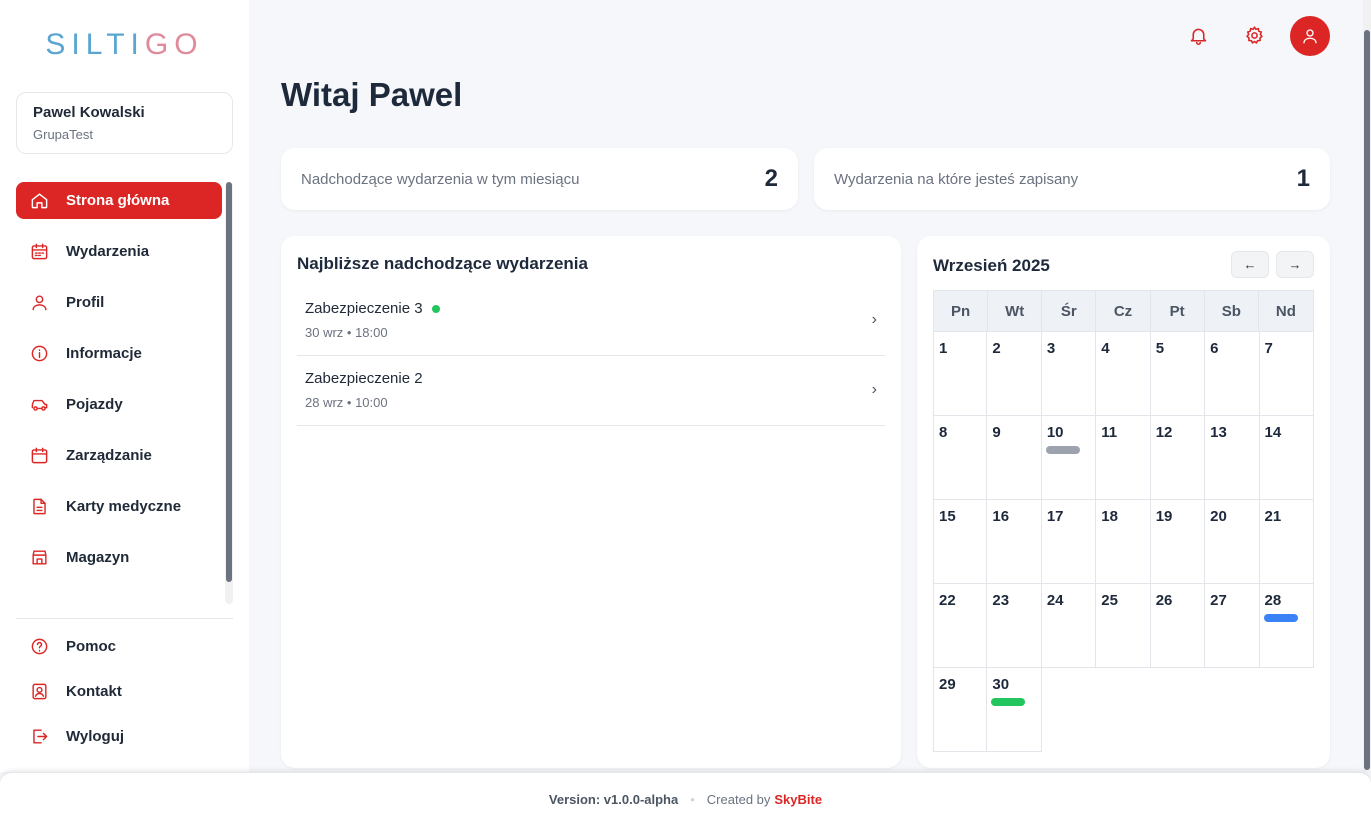  Describe the element at coordinates (1069, 626) in the screenshot. I see `calendar-day: 24` at that location.